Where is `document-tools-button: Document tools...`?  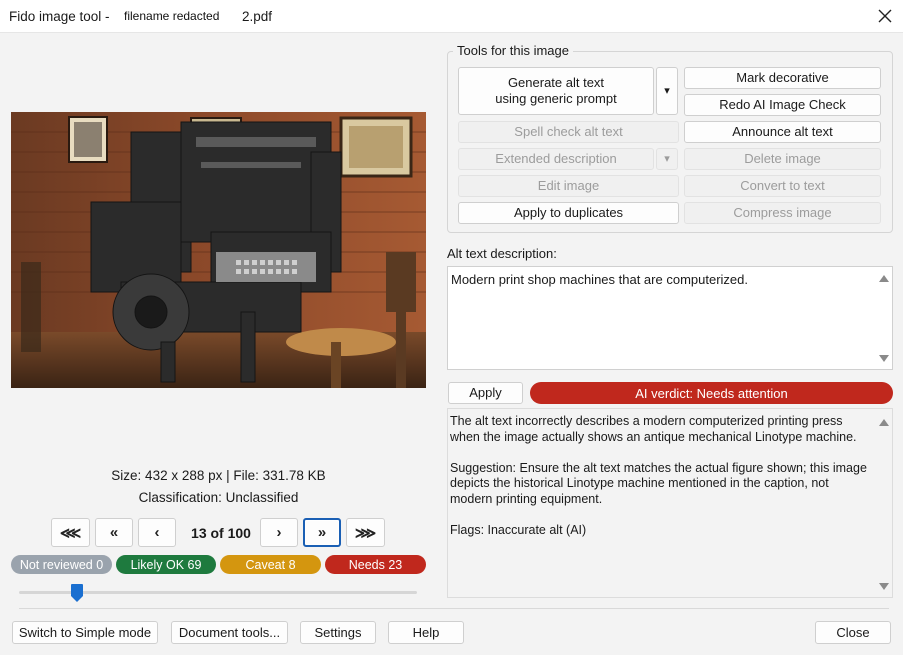
document-tools-button: Document tools... is located at coordinates (229, 632).